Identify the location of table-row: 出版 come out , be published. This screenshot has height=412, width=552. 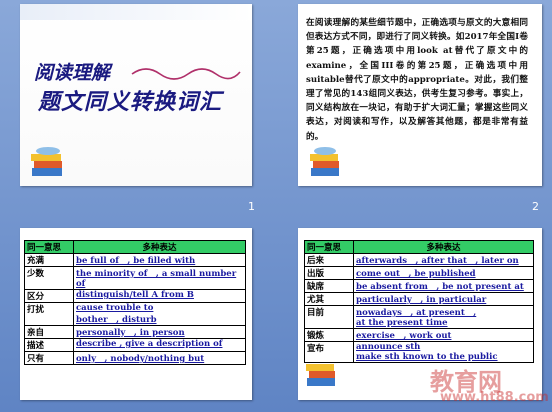
(419, 273).